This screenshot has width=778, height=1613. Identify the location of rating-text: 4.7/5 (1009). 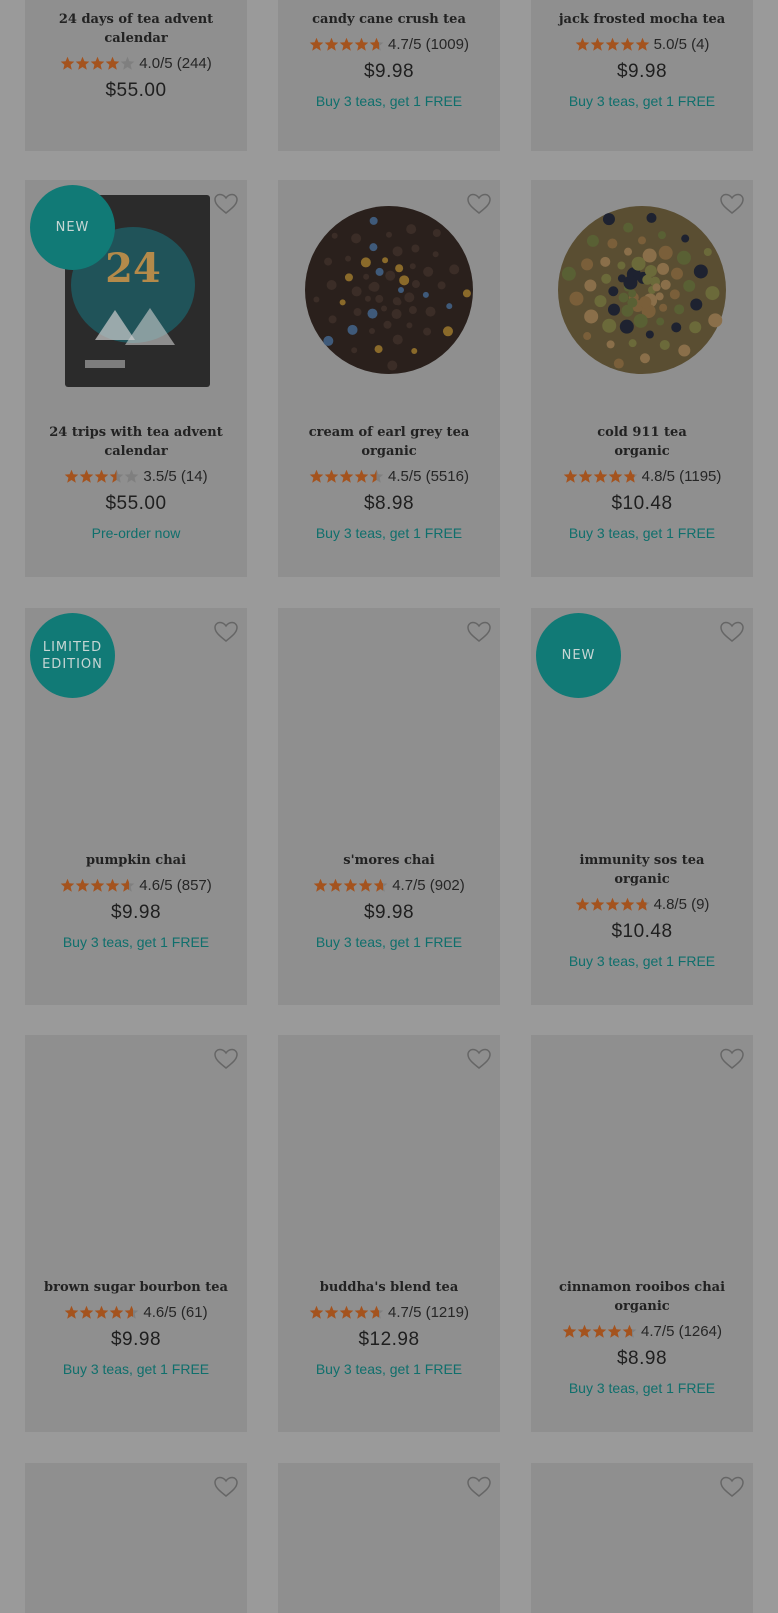
(428, 44).